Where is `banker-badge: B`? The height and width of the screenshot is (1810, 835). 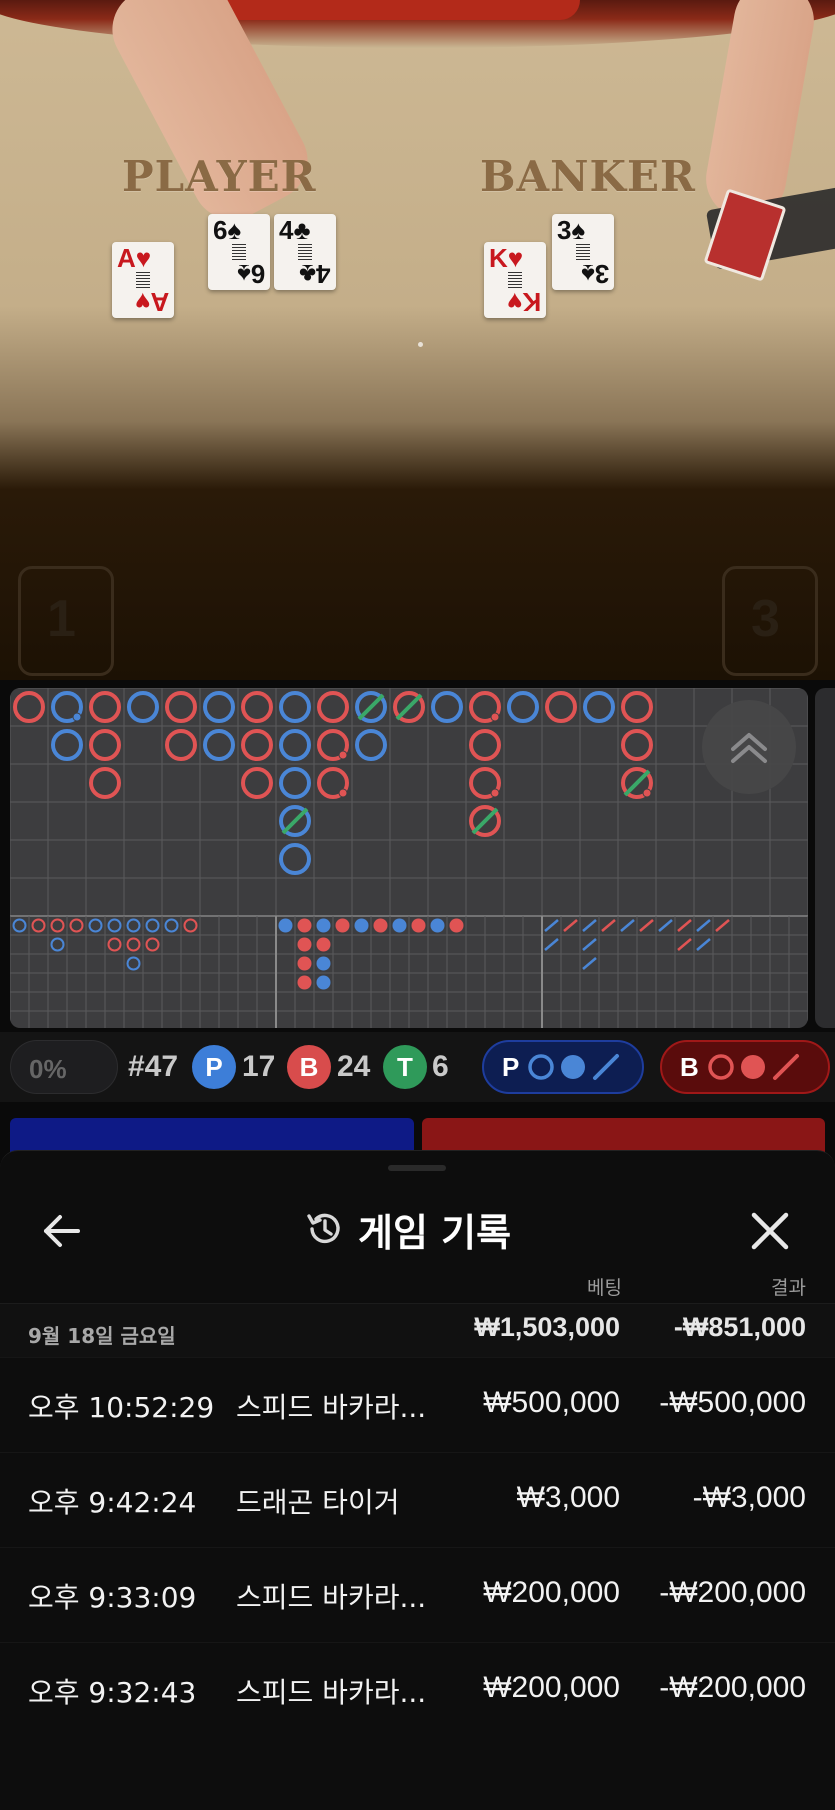
banker-badge: B is located at coordinates (309, 1067).